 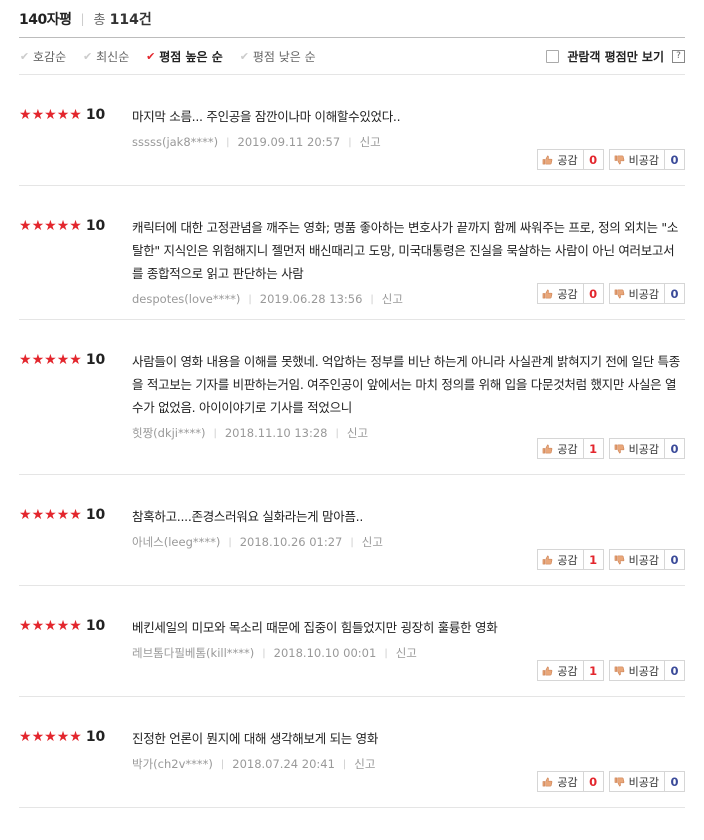 What do you see at coordinates (168, 433) in the screenshot?
I see `review-author: 힛짱(dkji****)` at bounding box center [168, 433].